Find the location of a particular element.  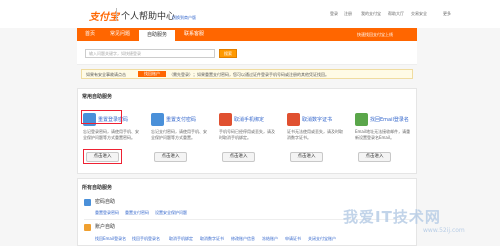

password-icon is located at coordinates (87, 202).